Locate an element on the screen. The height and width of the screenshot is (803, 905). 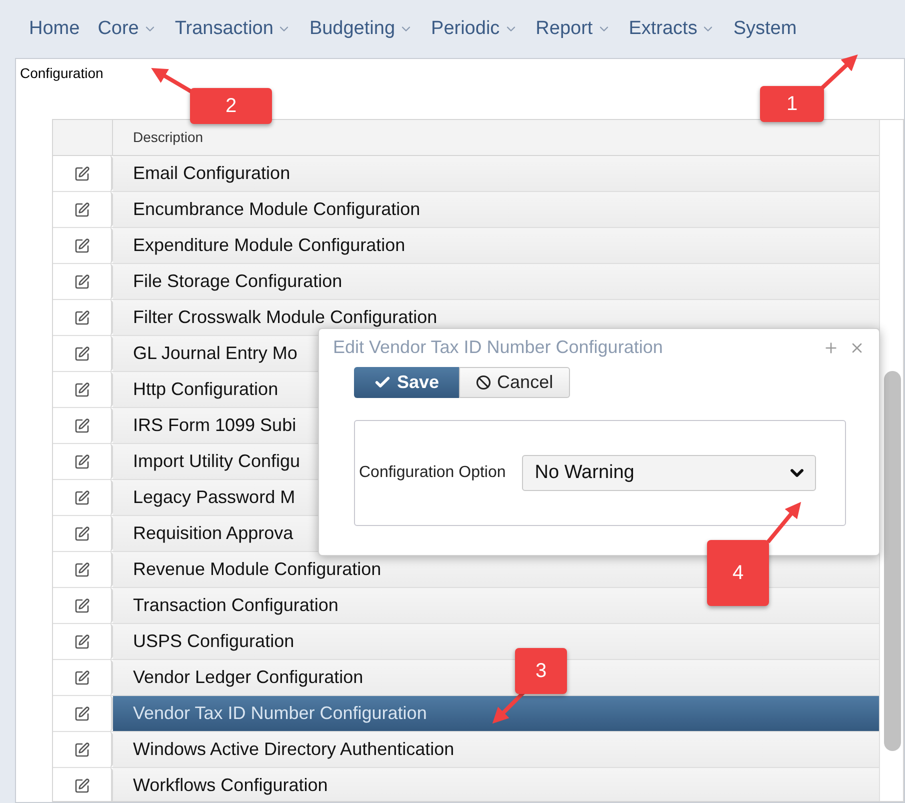
table-cell: Encumbrance Module Configuration is located at coordinates (496, 209).